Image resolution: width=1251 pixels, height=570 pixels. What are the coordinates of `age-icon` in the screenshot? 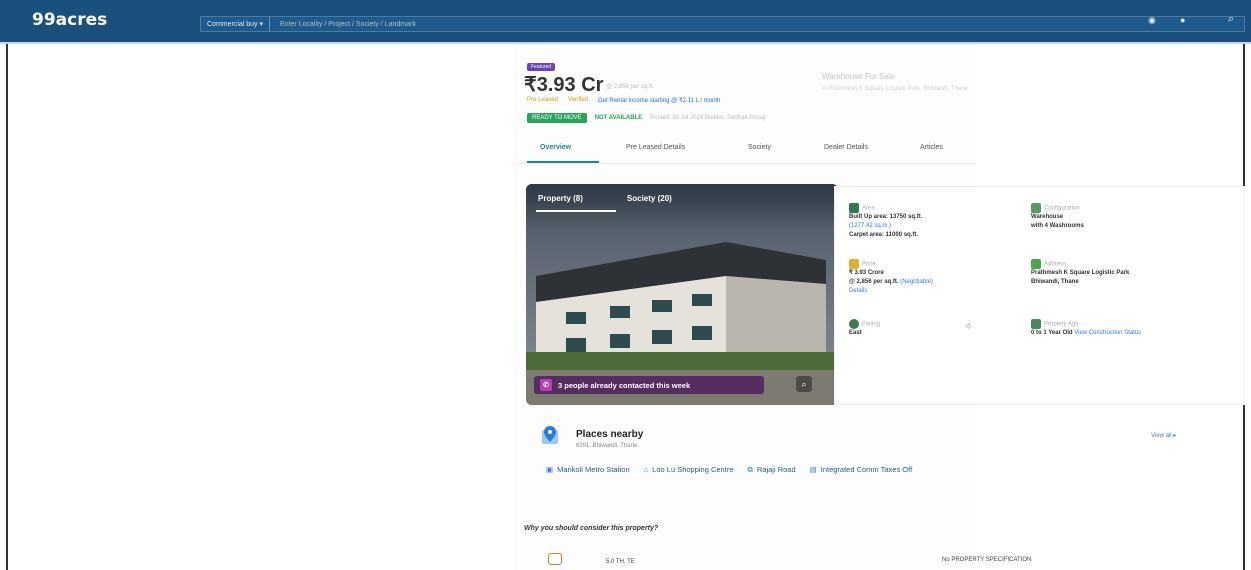 It's located at (1036, 324).